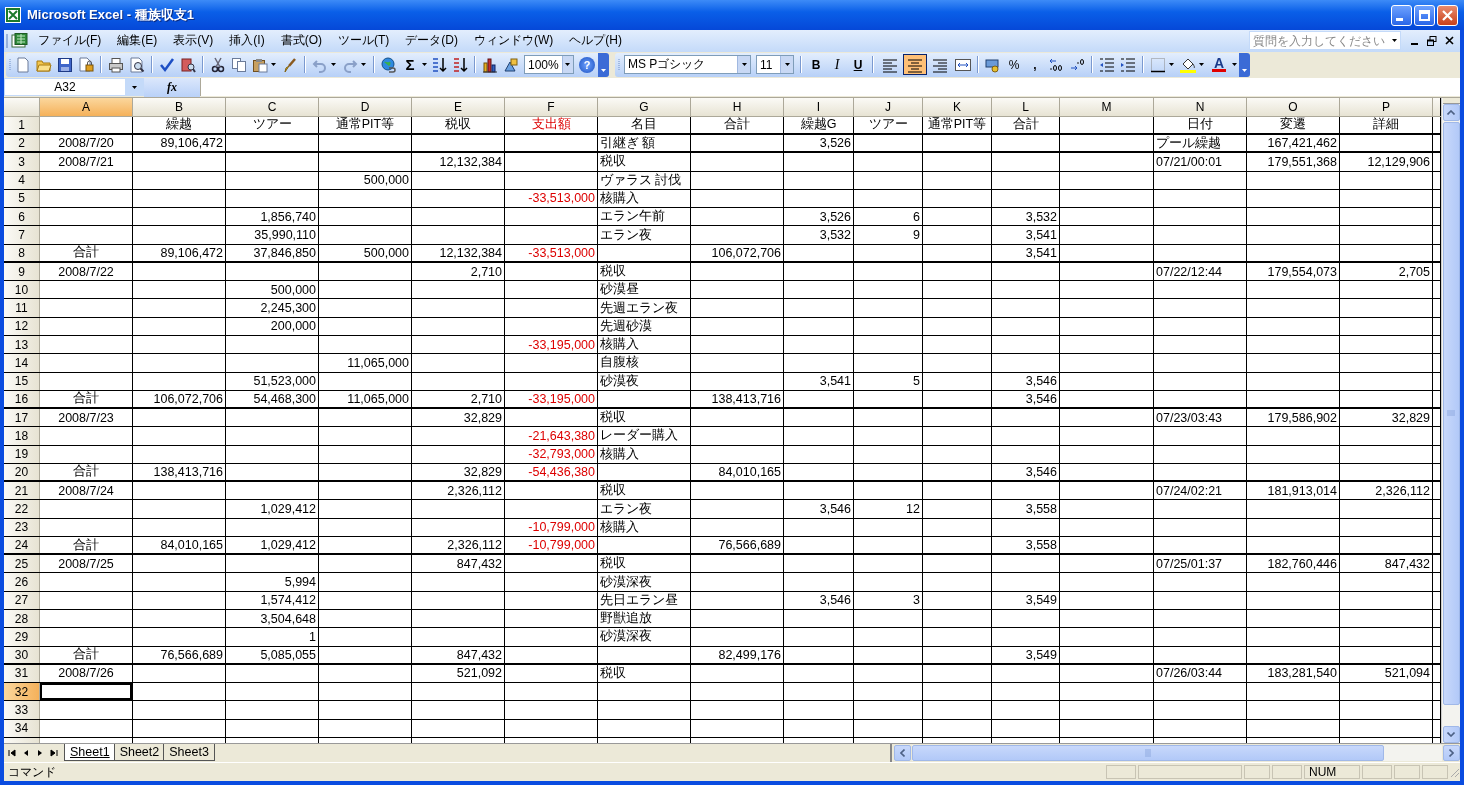 The width and height of the screenshot is (1464, 785). What do you see at coordinates (179, 106) in the screenshot?
I see `column-header: B` at bounding box center [179, 106].